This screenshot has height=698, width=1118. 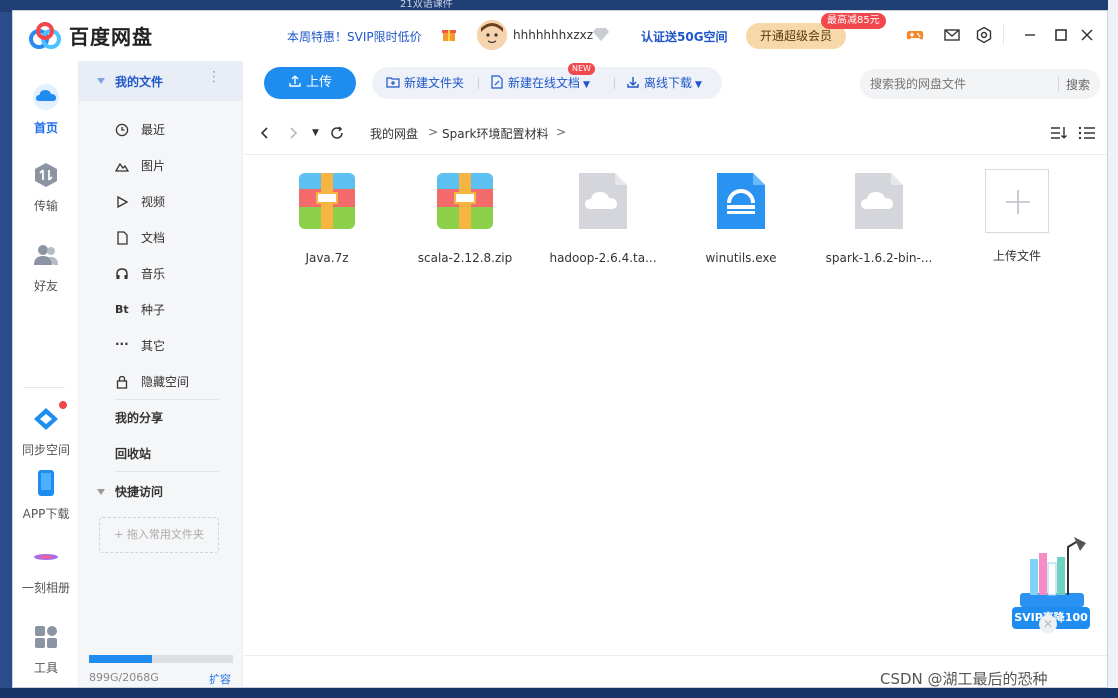 I want to click on my-files-header: 我的文件 ⋮, so click(x=161, y=81).